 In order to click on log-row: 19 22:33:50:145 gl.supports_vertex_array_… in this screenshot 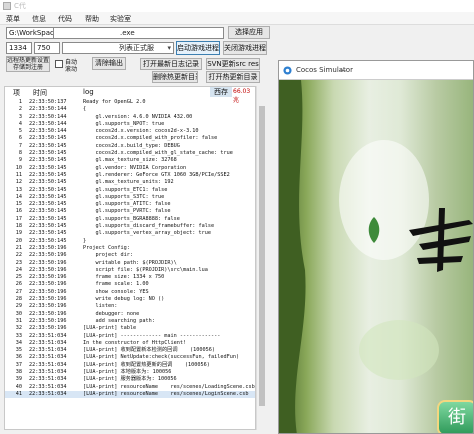, I will do `click(130, 233)`.